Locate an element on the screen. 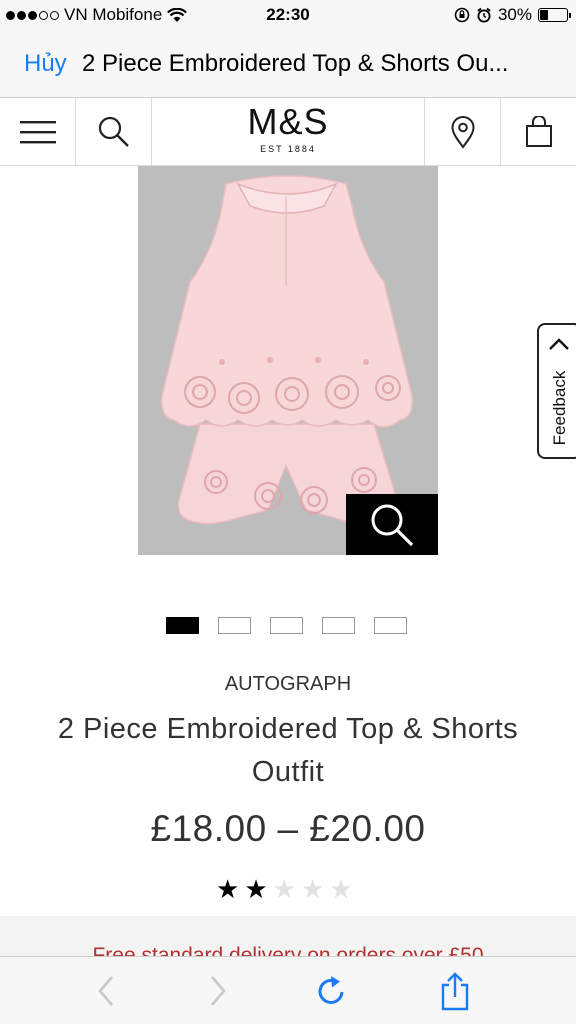 The height and width of the screenshot is (1024, 576). product-title: 2 Piece Embroidered Top & Shorts Outfit is located at coordinates (288, 750).